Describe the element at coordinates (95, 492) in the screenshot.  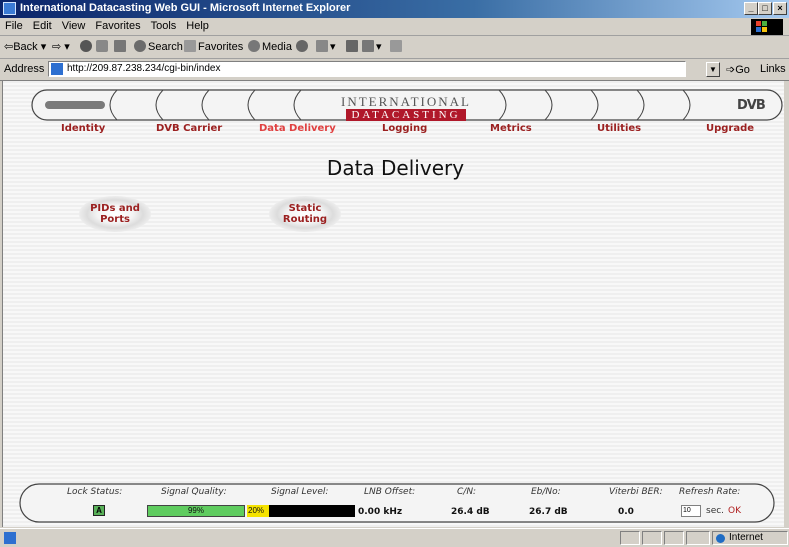
I see `lock-status-label: Lock Status:` at that location.